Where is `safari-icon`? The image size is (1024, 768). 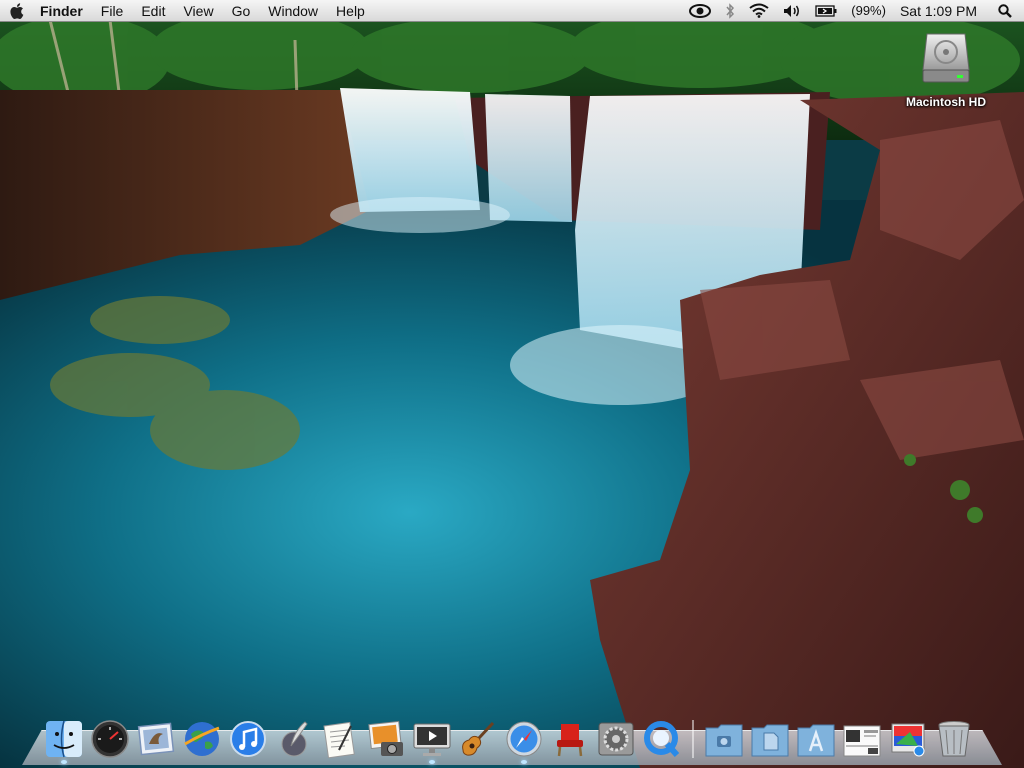 safari-icon is located at coordinates (524, 739).